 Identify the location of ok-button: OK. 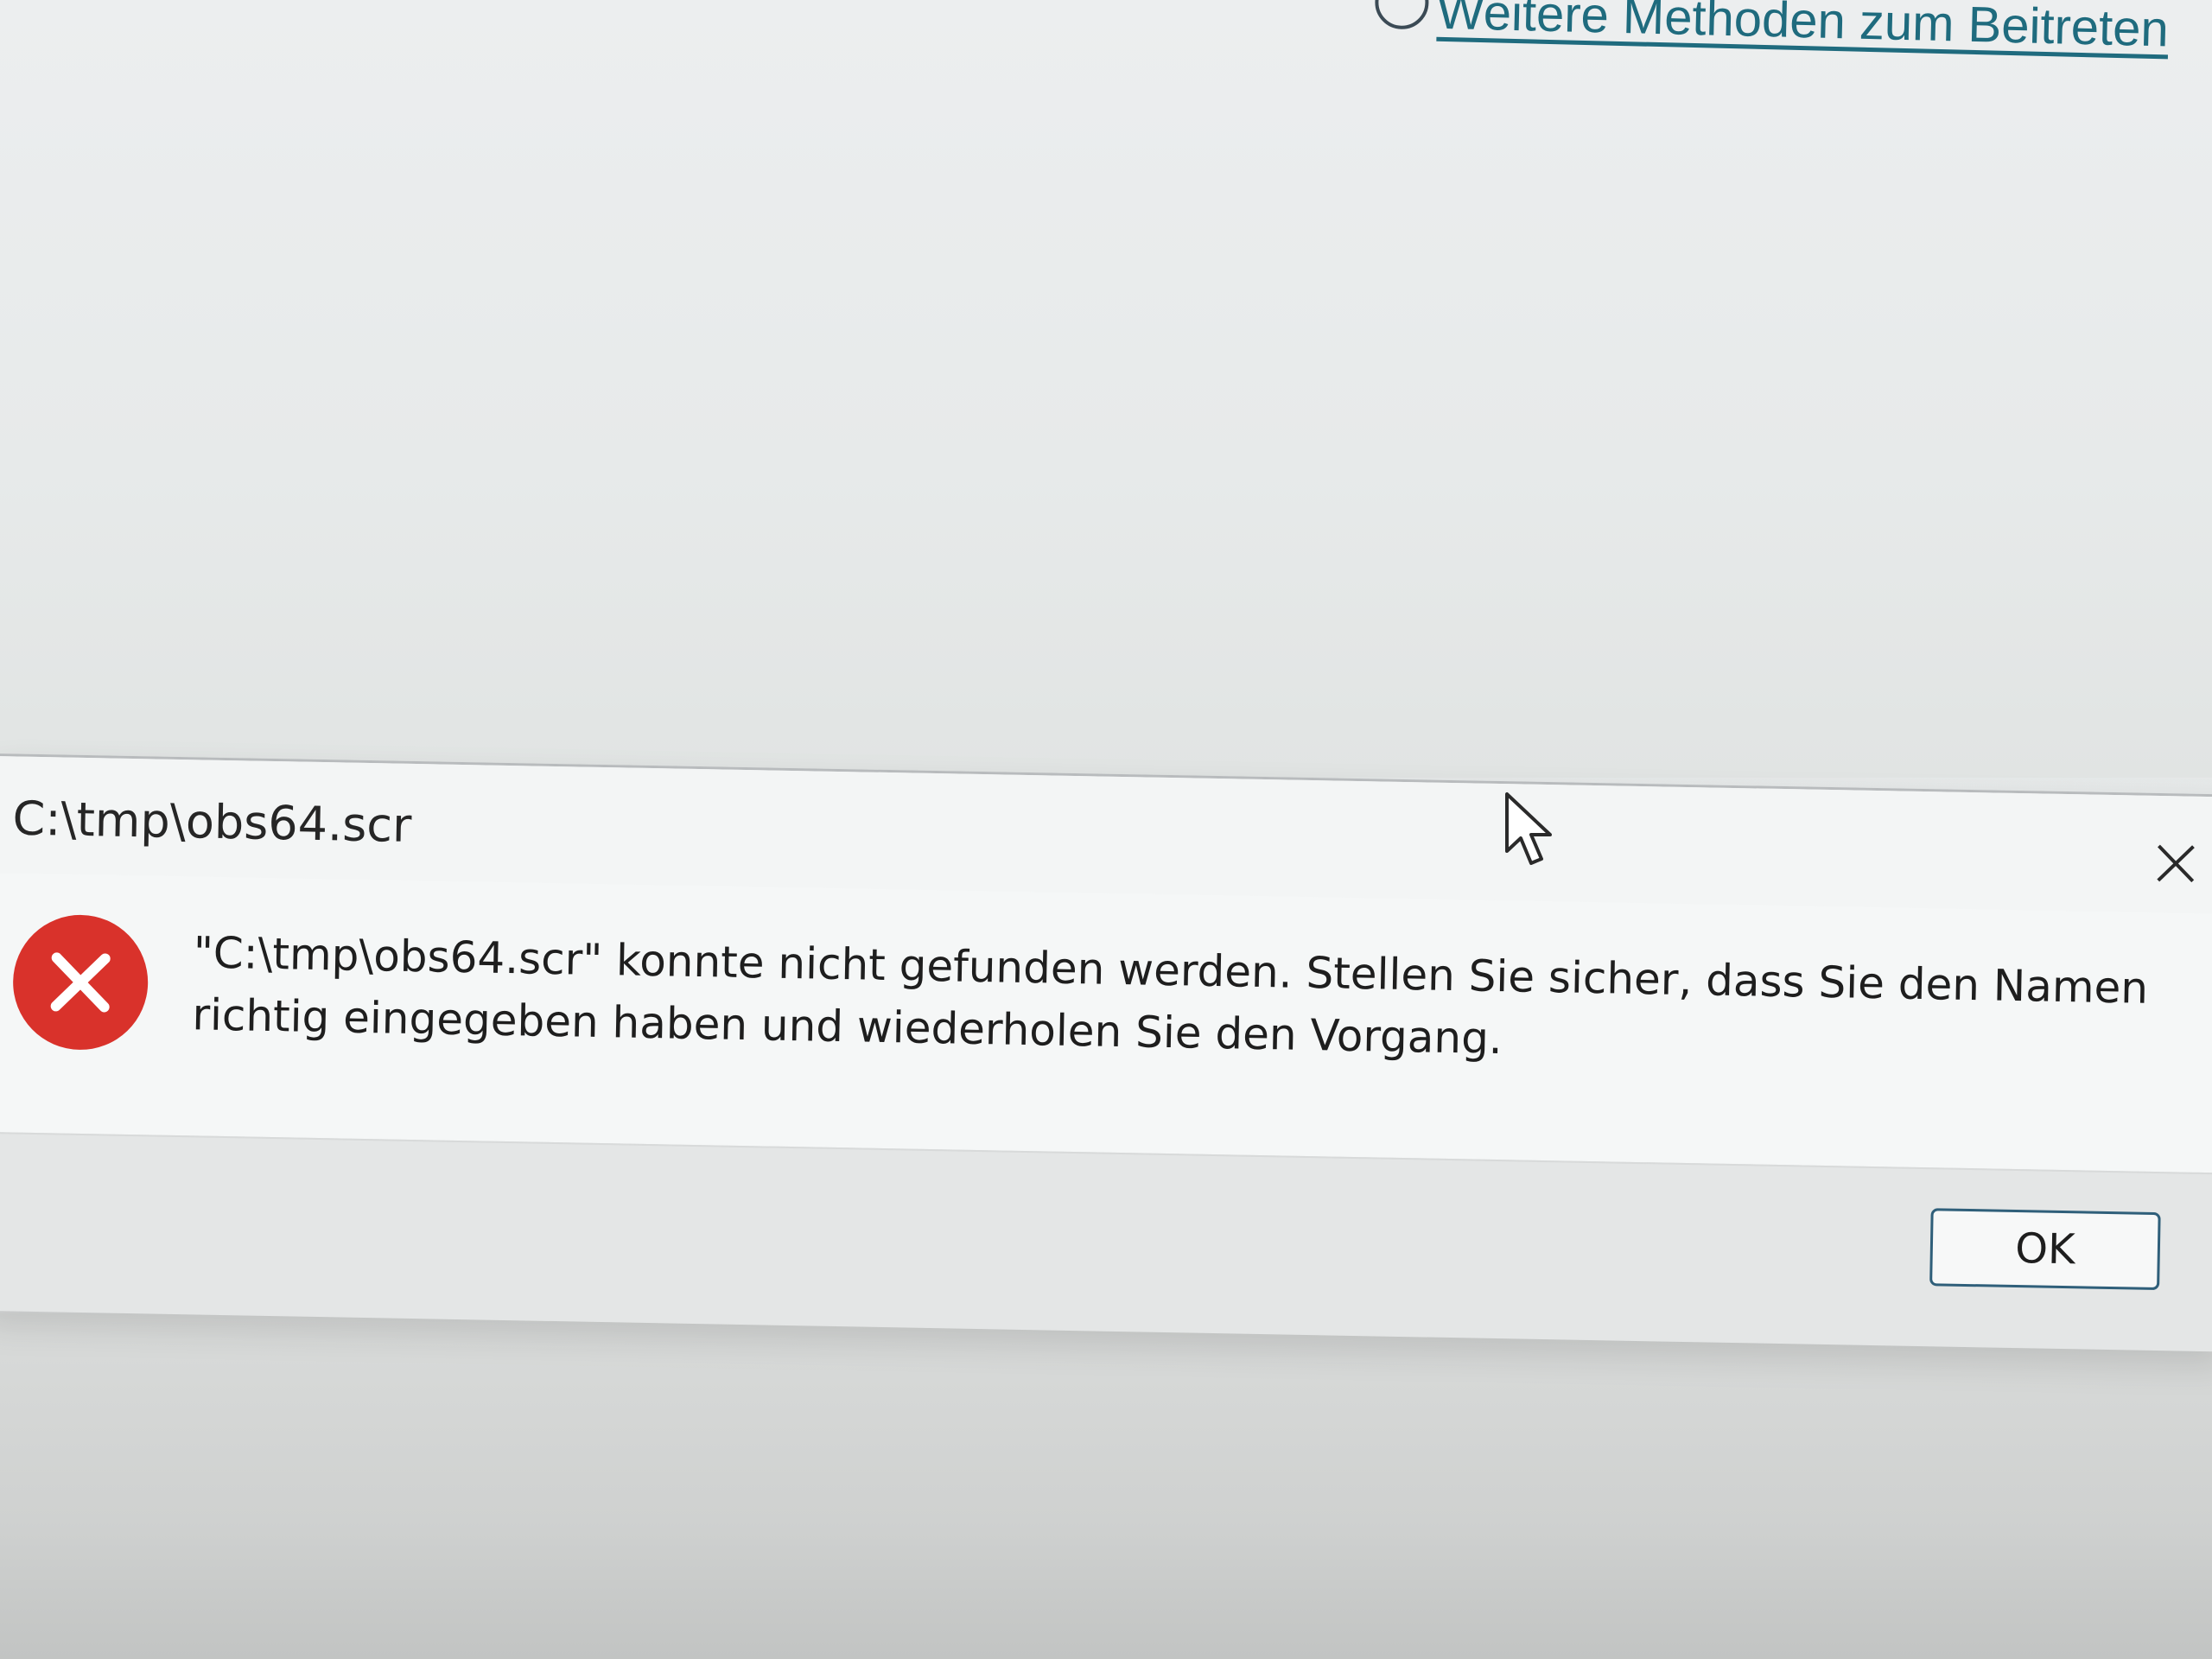
(2045, 1249).